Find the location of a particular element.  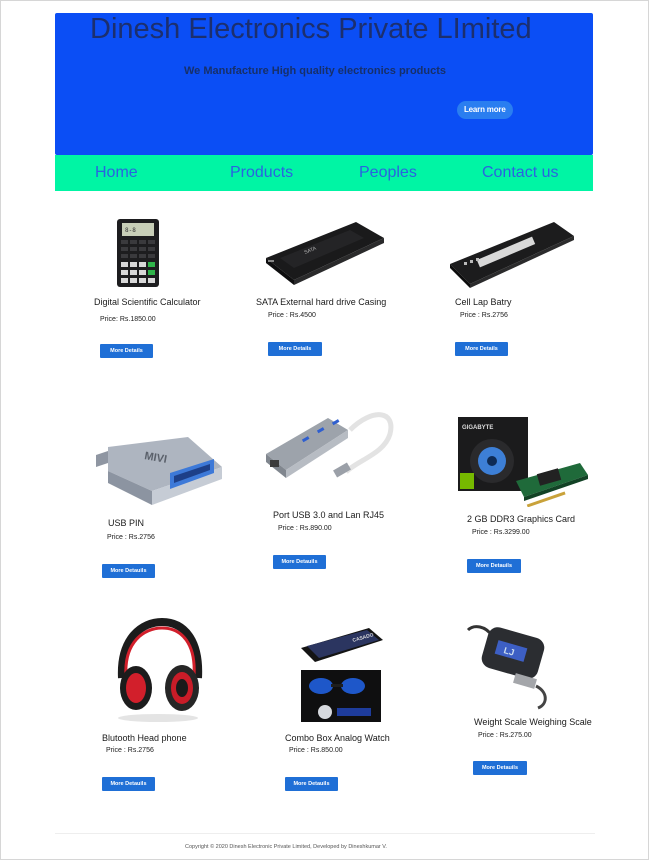

weighing-scale-icon: LJ is located at coordinates (511, 666).